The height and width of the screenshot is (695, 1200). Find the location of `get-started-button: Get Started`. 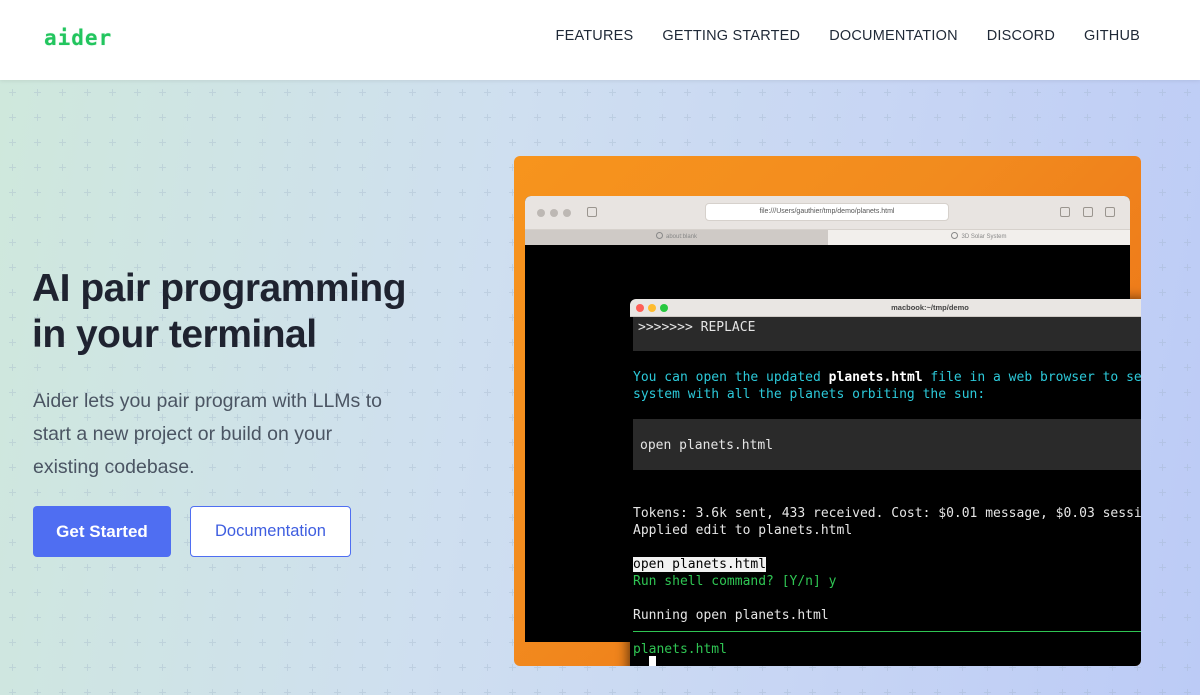

get-started-button: Get Started is located at coordinates (102, 531).